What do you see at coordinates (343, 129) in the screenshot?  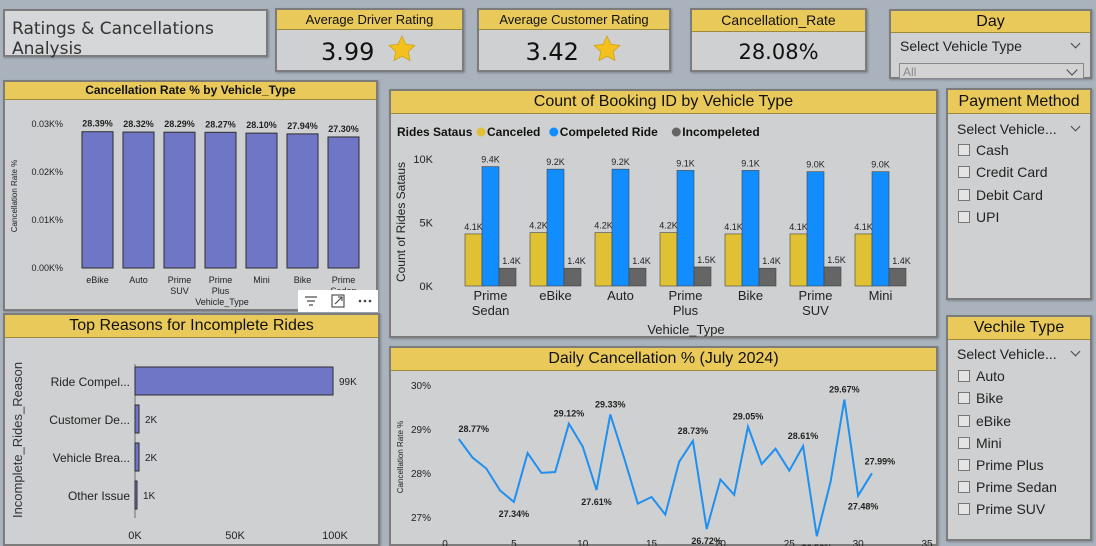 I see `data-label: 27.30%` at bounding box center [343, 129].